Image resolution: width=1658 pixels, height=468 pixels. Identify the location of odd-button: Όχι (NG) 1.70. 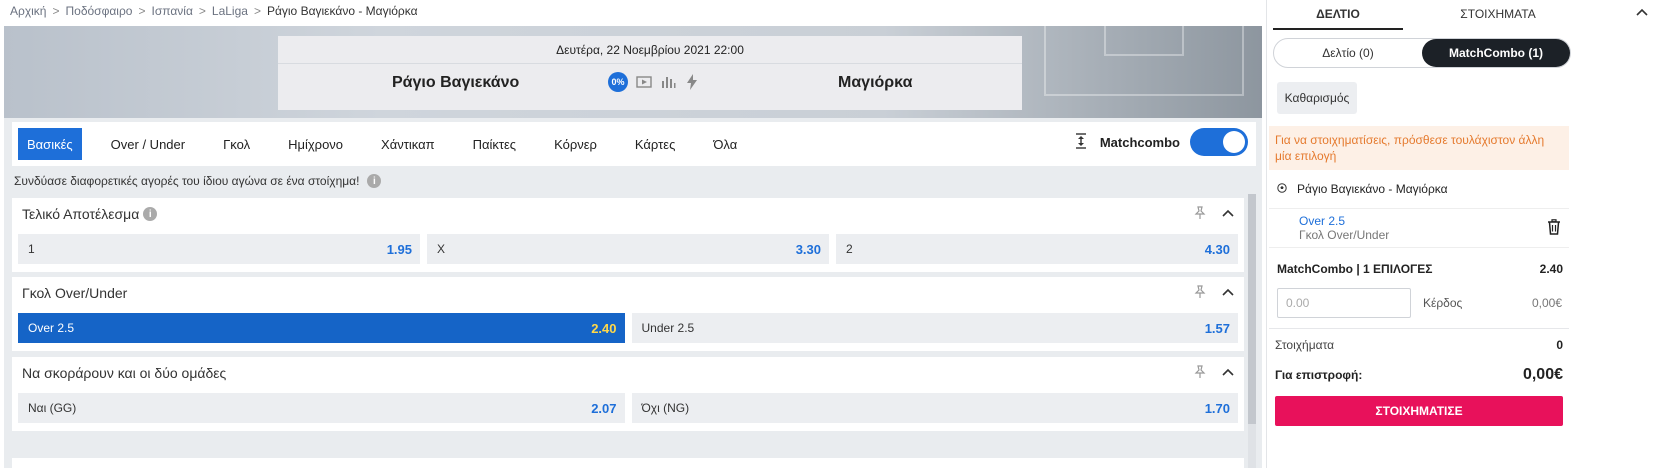
(934, 408).